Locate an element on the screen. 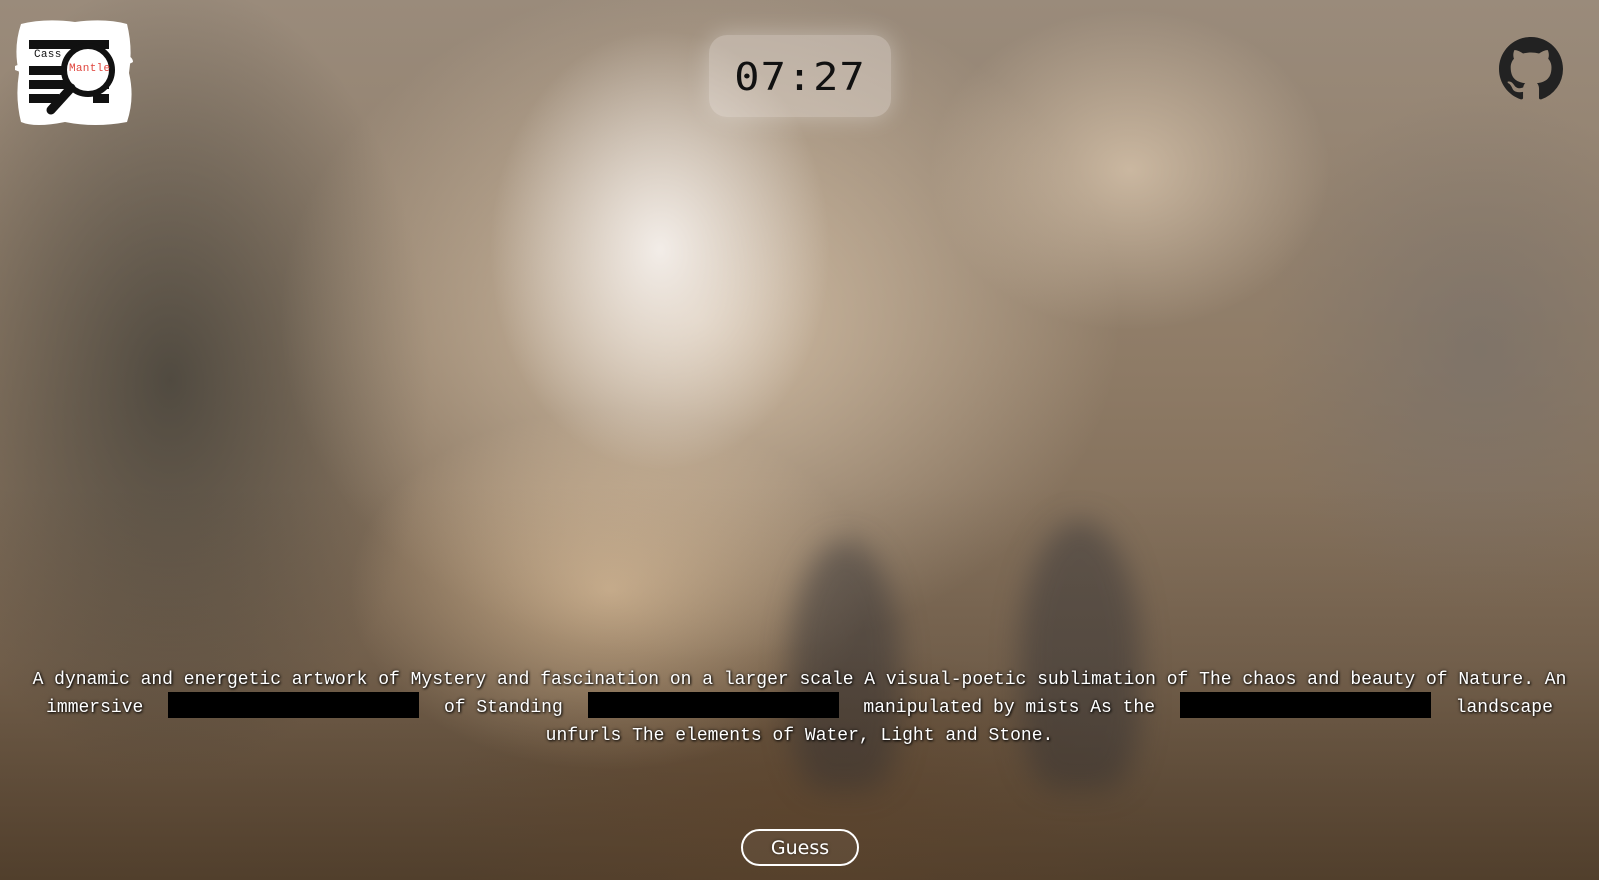  passage-text-3: manipulated by mists As the is located at coordinates (1009, 708).